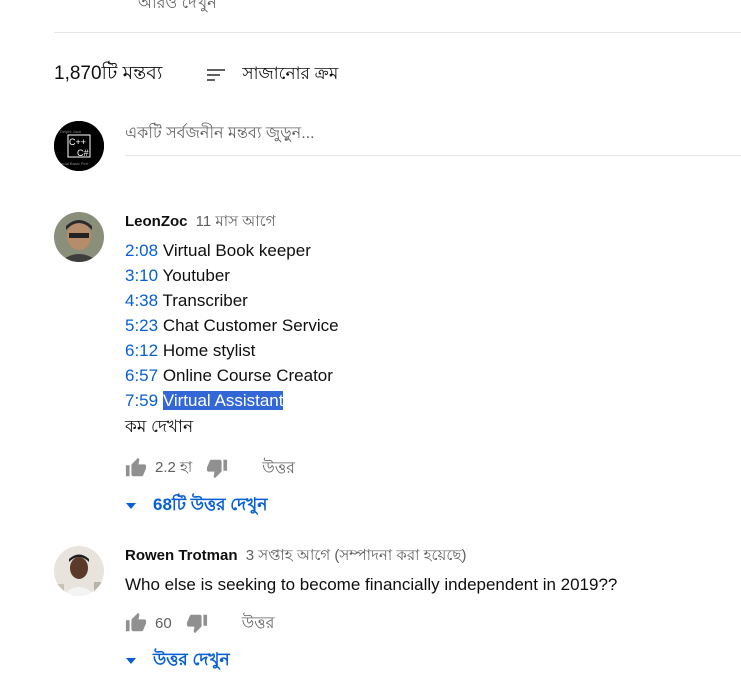  I want to click on selected-text: Virtual Assistant, so click(223, 400).